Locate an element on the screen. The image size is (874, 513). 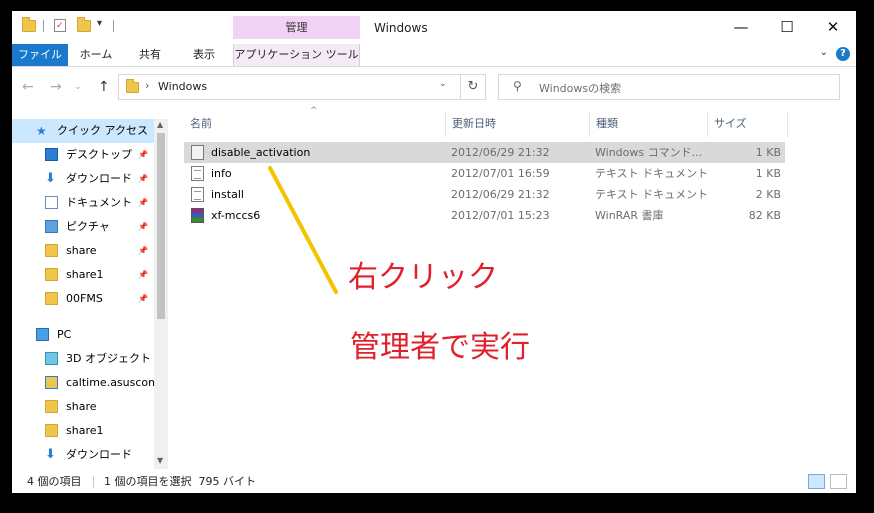
text-file-icon is located at coordinates (197, 173).